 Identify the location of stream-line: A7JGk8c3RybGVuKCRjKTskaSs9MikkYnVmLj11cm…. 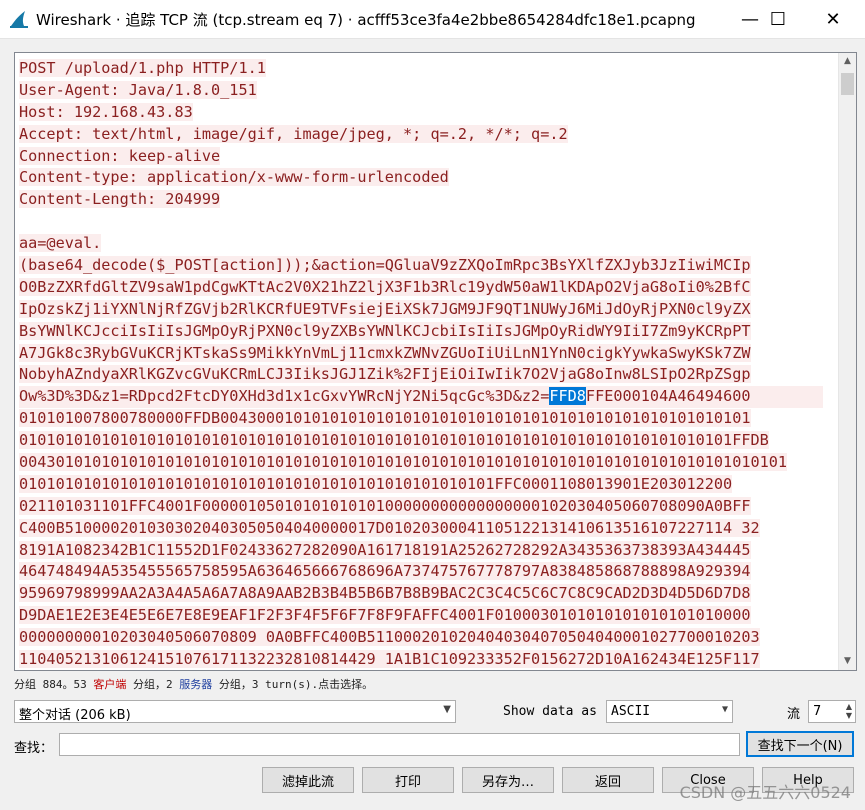
(385, 352).